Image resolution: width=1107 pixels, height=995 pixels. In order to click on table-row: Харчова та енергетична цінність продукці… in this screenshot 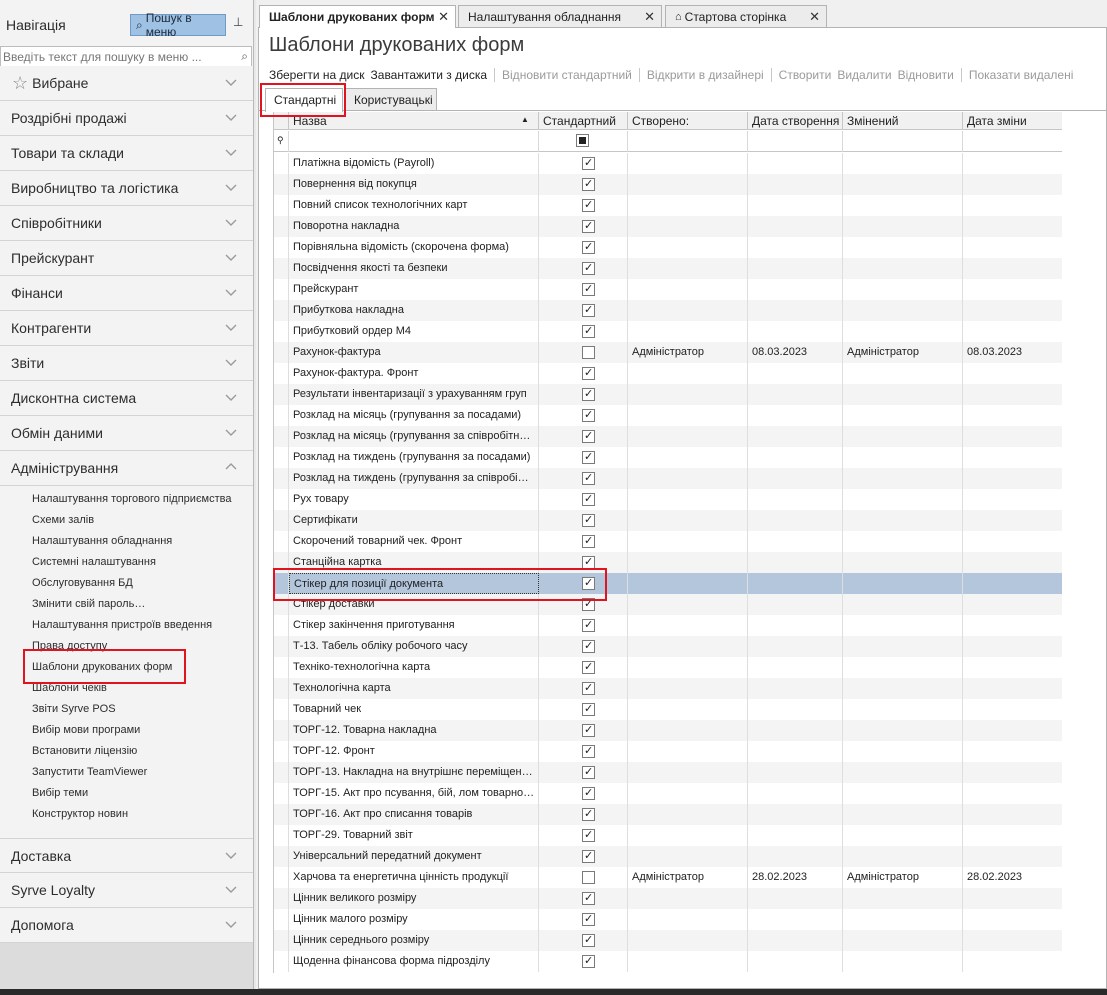, I will do `click(668, 877)`.